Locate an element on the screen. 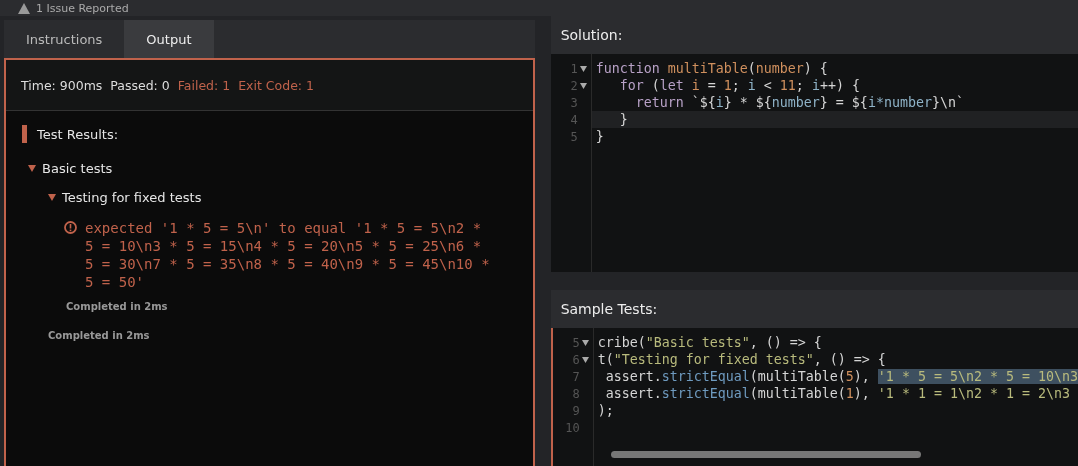 The width and height of the screenshot is (1078, 466). code-token: multiTable is located at coordinates (707, 68).